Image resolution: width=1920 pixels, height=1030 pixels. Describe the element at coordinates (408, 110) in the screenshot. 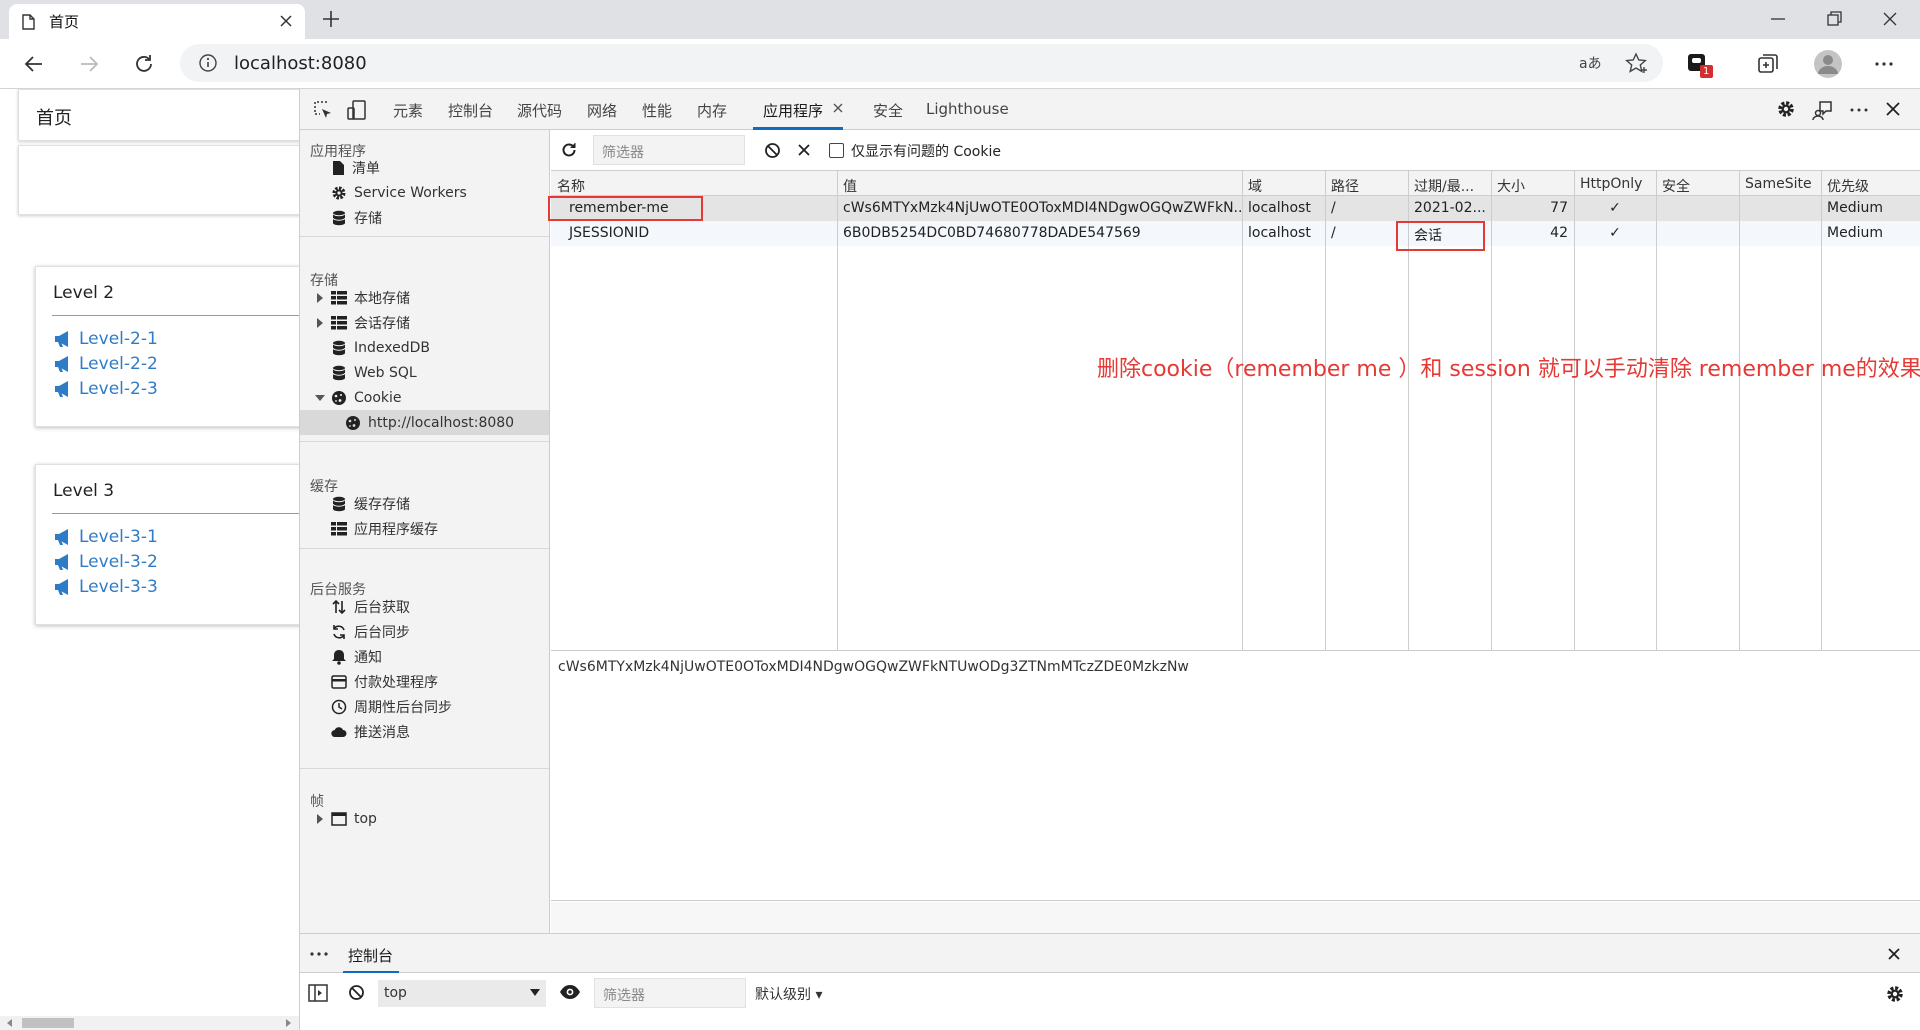

I see `tab-elements: 元素` at that location.